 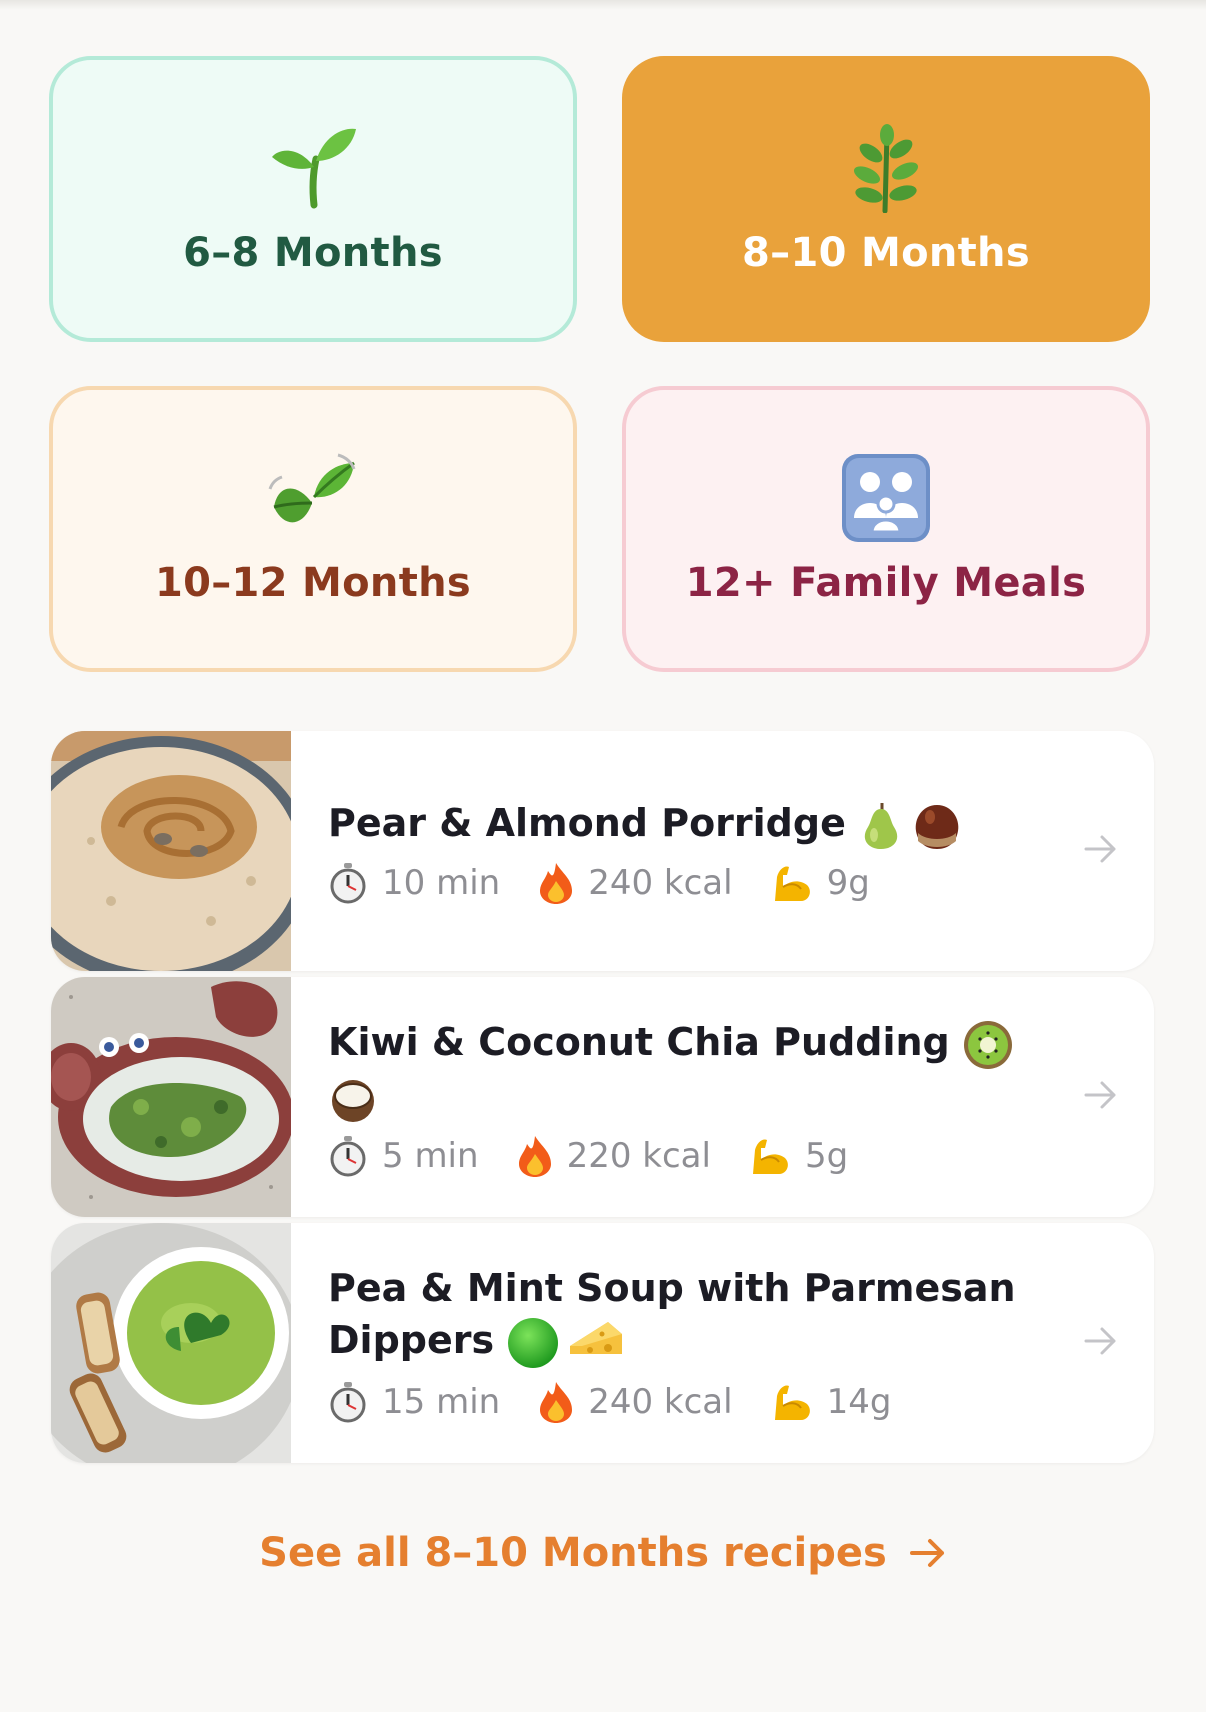 I want to click on recipe-meta: 10 min 240 kcal 9g, so click(x=693, y=883).